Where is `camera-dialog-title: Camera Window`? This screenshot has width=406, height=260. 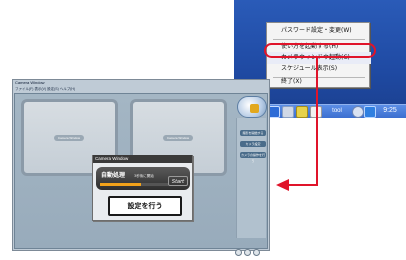
camera-dialog-title: Camera Window is located at coordinates (142, 159).